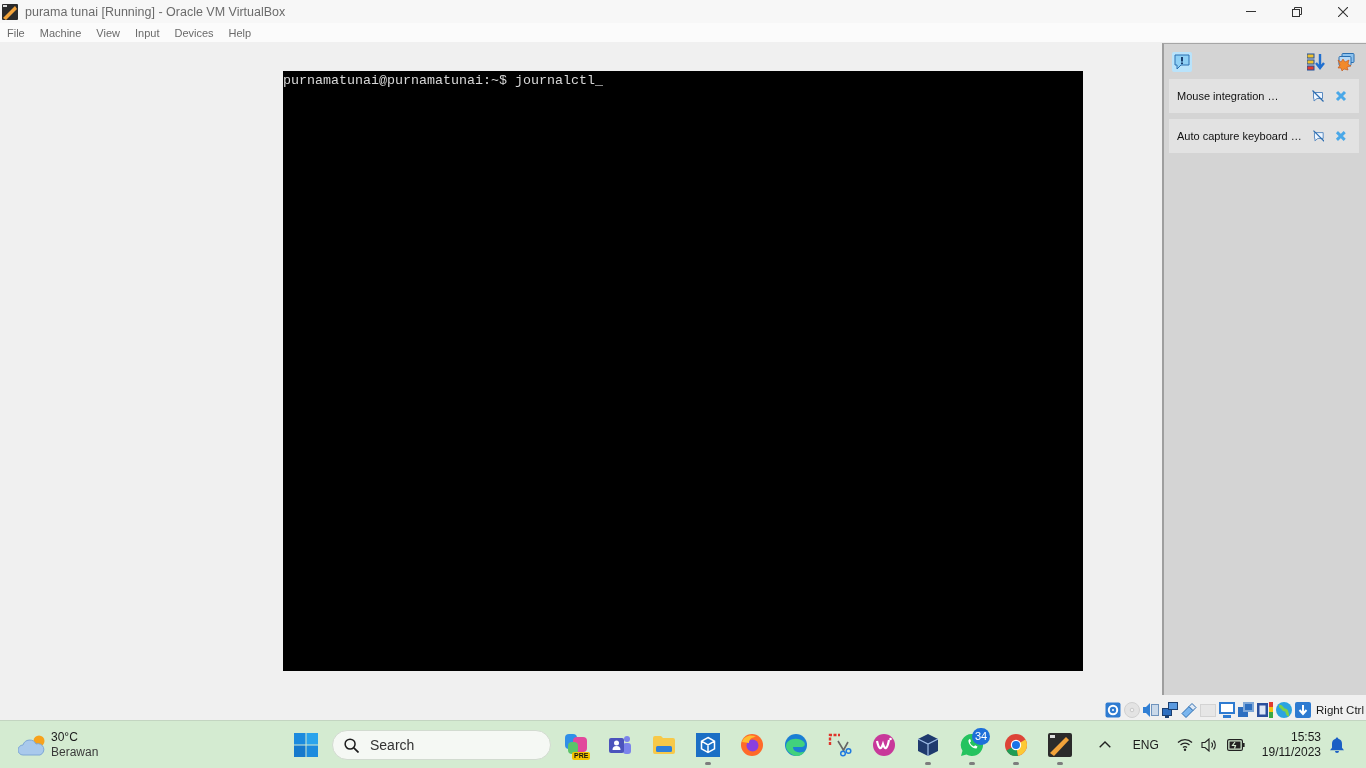 This screenshot has height=768, width=1366. I want to click on swoosh-icon, so click(884, 744).